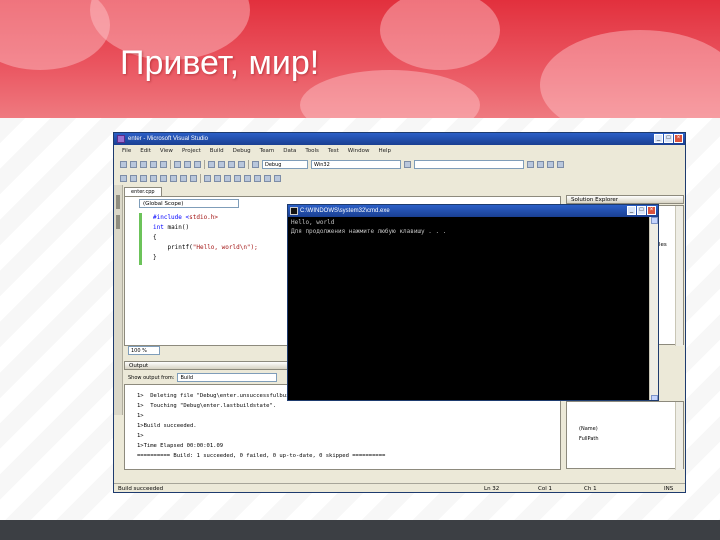 This screenshot has width=720, height=540. I want to click on code-line: }, so click(155, 257).